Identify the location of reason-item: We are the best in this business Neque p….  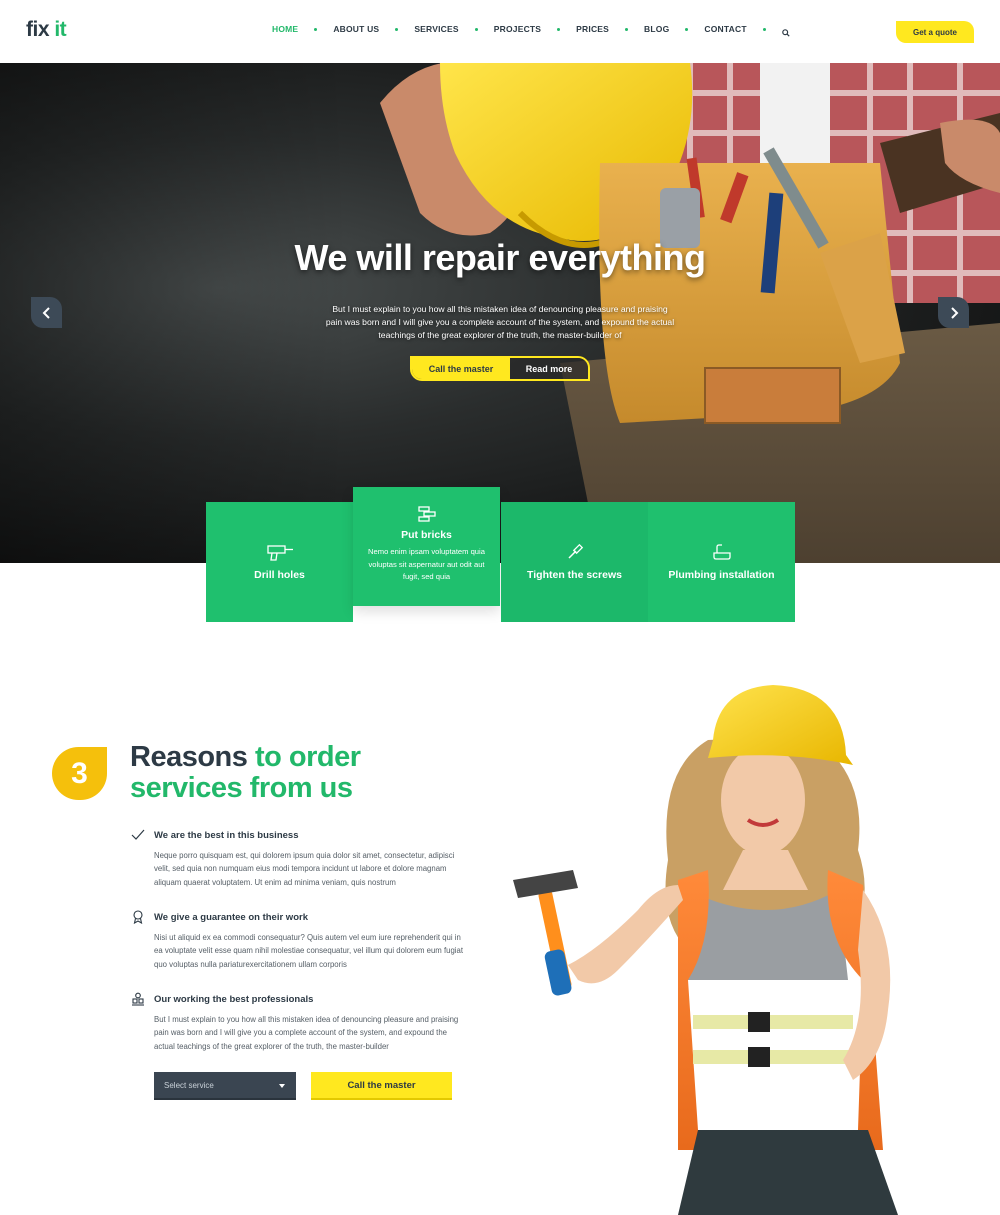
(300, 858).